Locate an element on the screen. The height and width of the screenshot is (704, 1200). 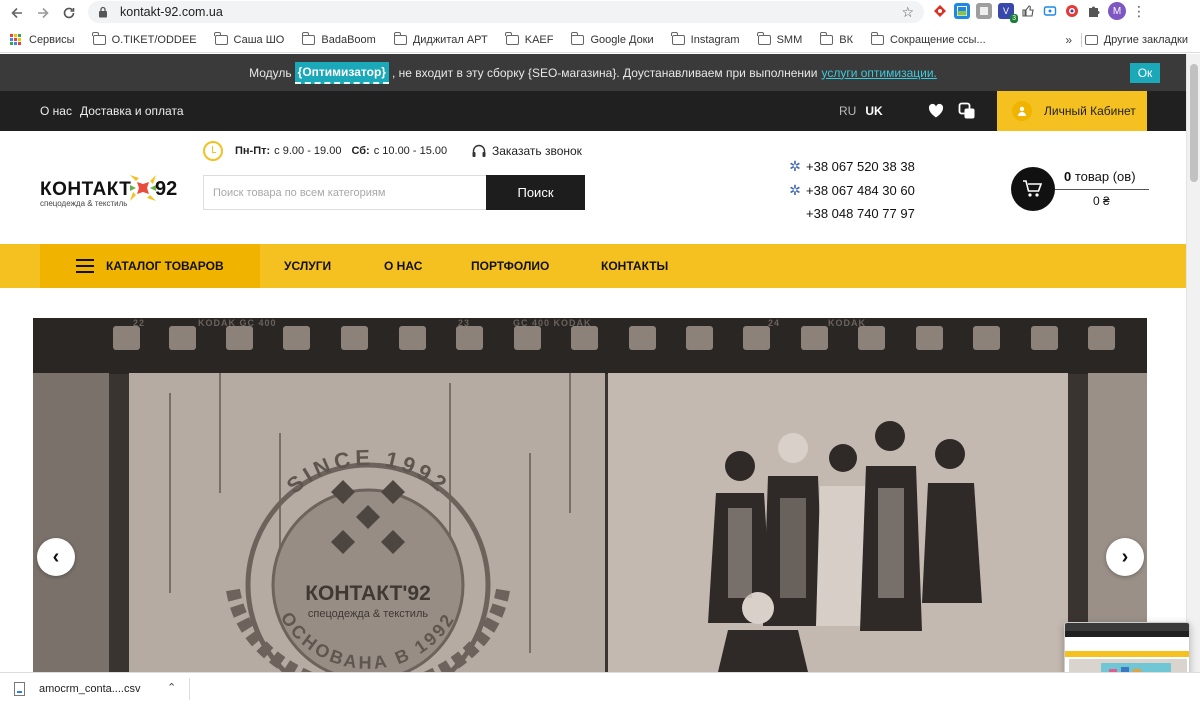
arrow-right-icon is located at coordinates (43, 13).